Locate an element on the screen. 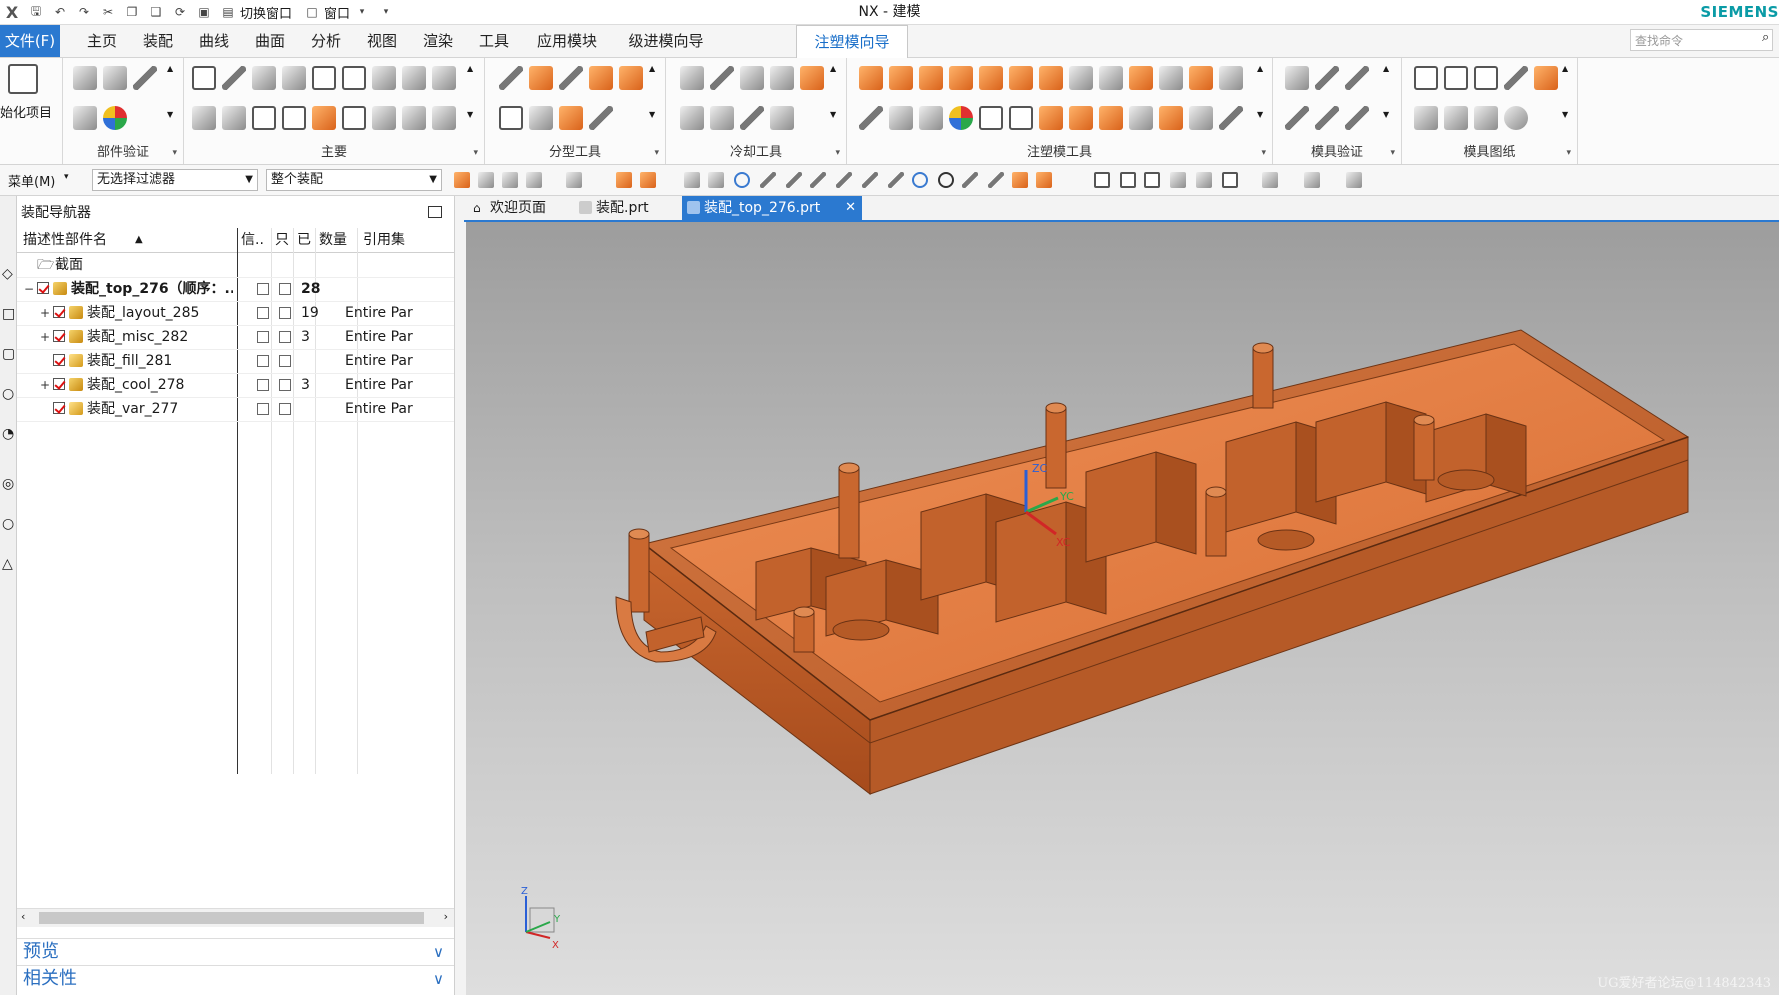 The height and width of the screenshot is (995, 1779). select-components-icon is located at coordinates (486, 180).